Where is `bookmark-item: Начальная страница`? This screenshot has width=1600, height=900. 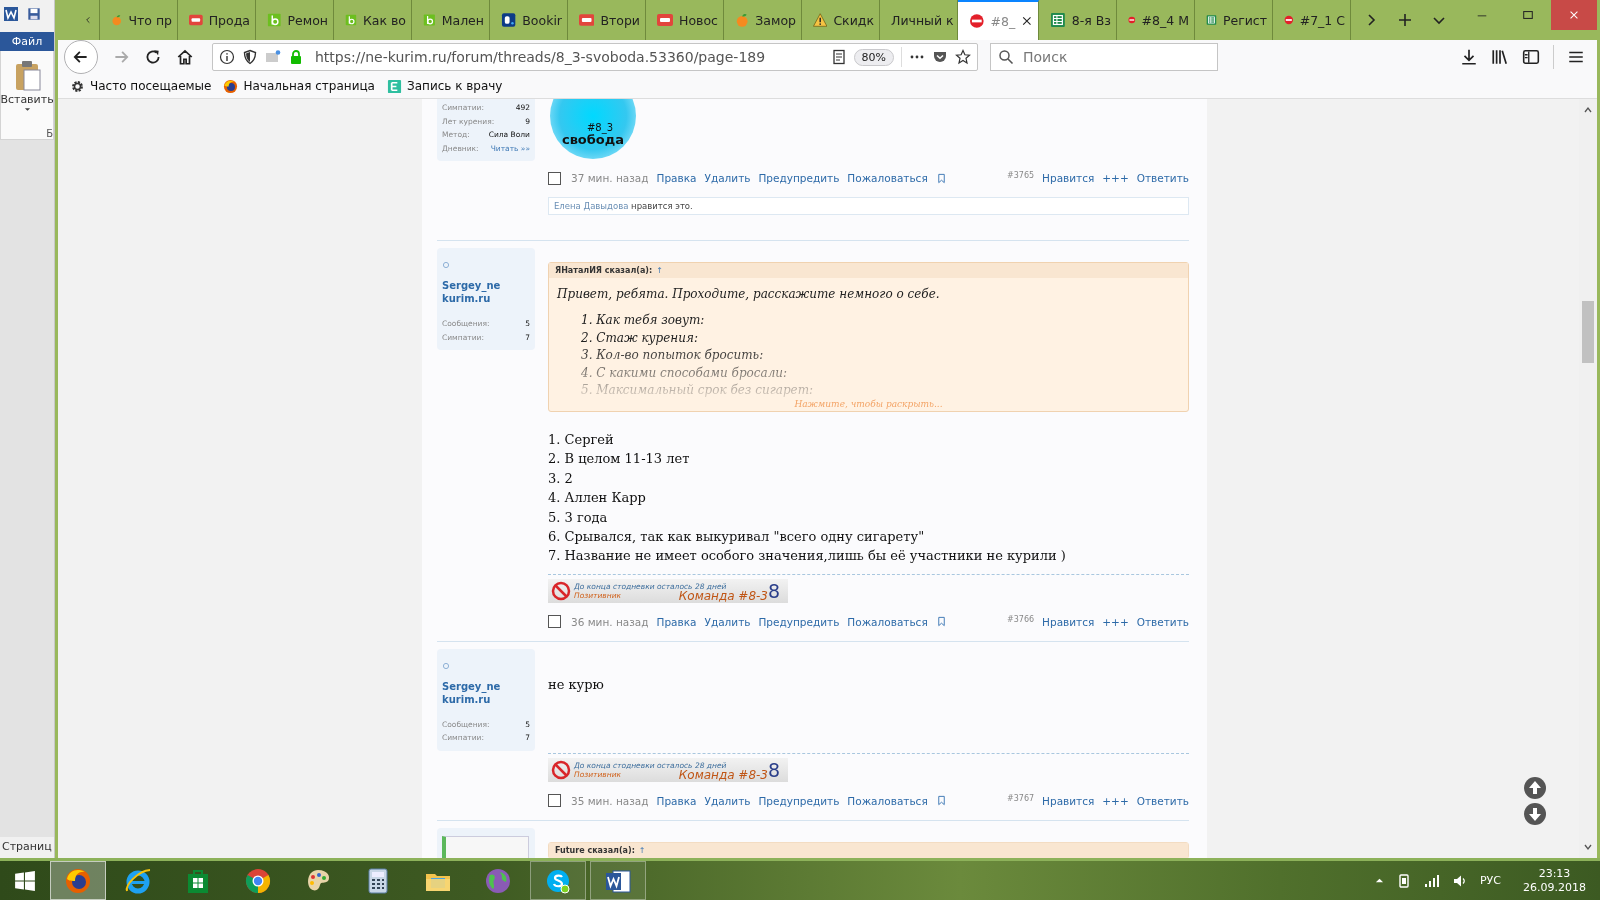 bookmark-item: Начальная страница is located at coordinates (299, 86).